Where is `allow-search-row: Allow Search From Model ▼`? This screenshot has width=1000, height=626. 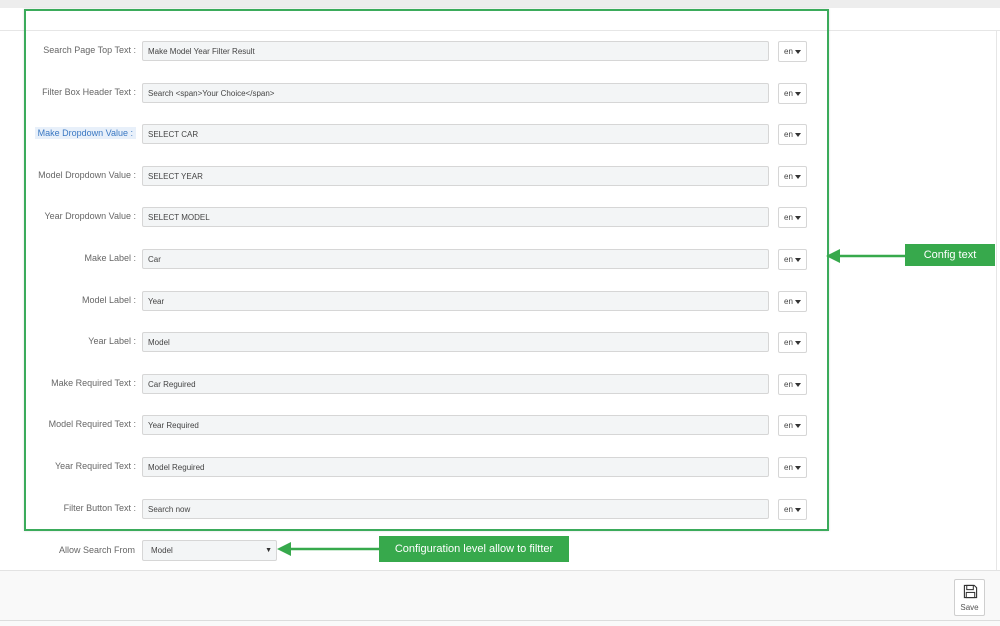 allow-search-row: Allow Search From Model ▼ is located at coordinates (150, 550).